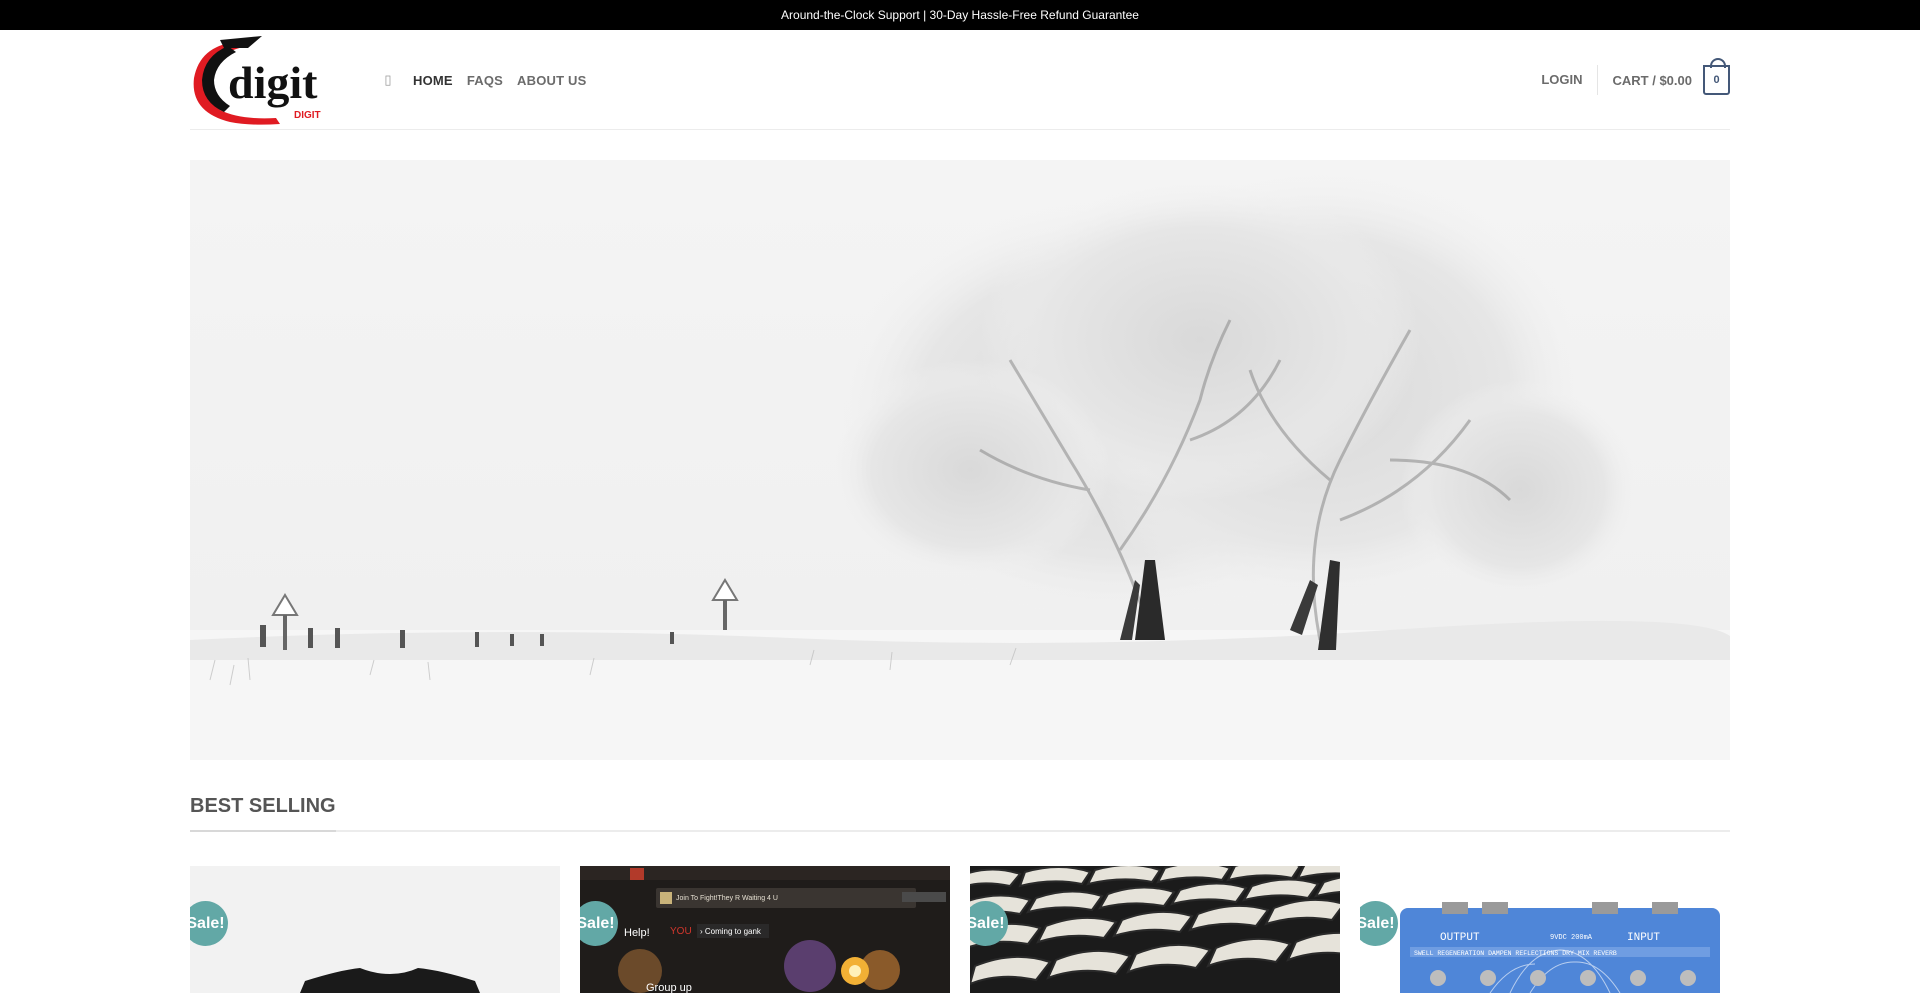 This screenshot has width=1920, height=993. What do you see at coordinates (263, 806) in the screenshot?
I see `section-title: BEST SELLING` at bounding box center [263, 806].